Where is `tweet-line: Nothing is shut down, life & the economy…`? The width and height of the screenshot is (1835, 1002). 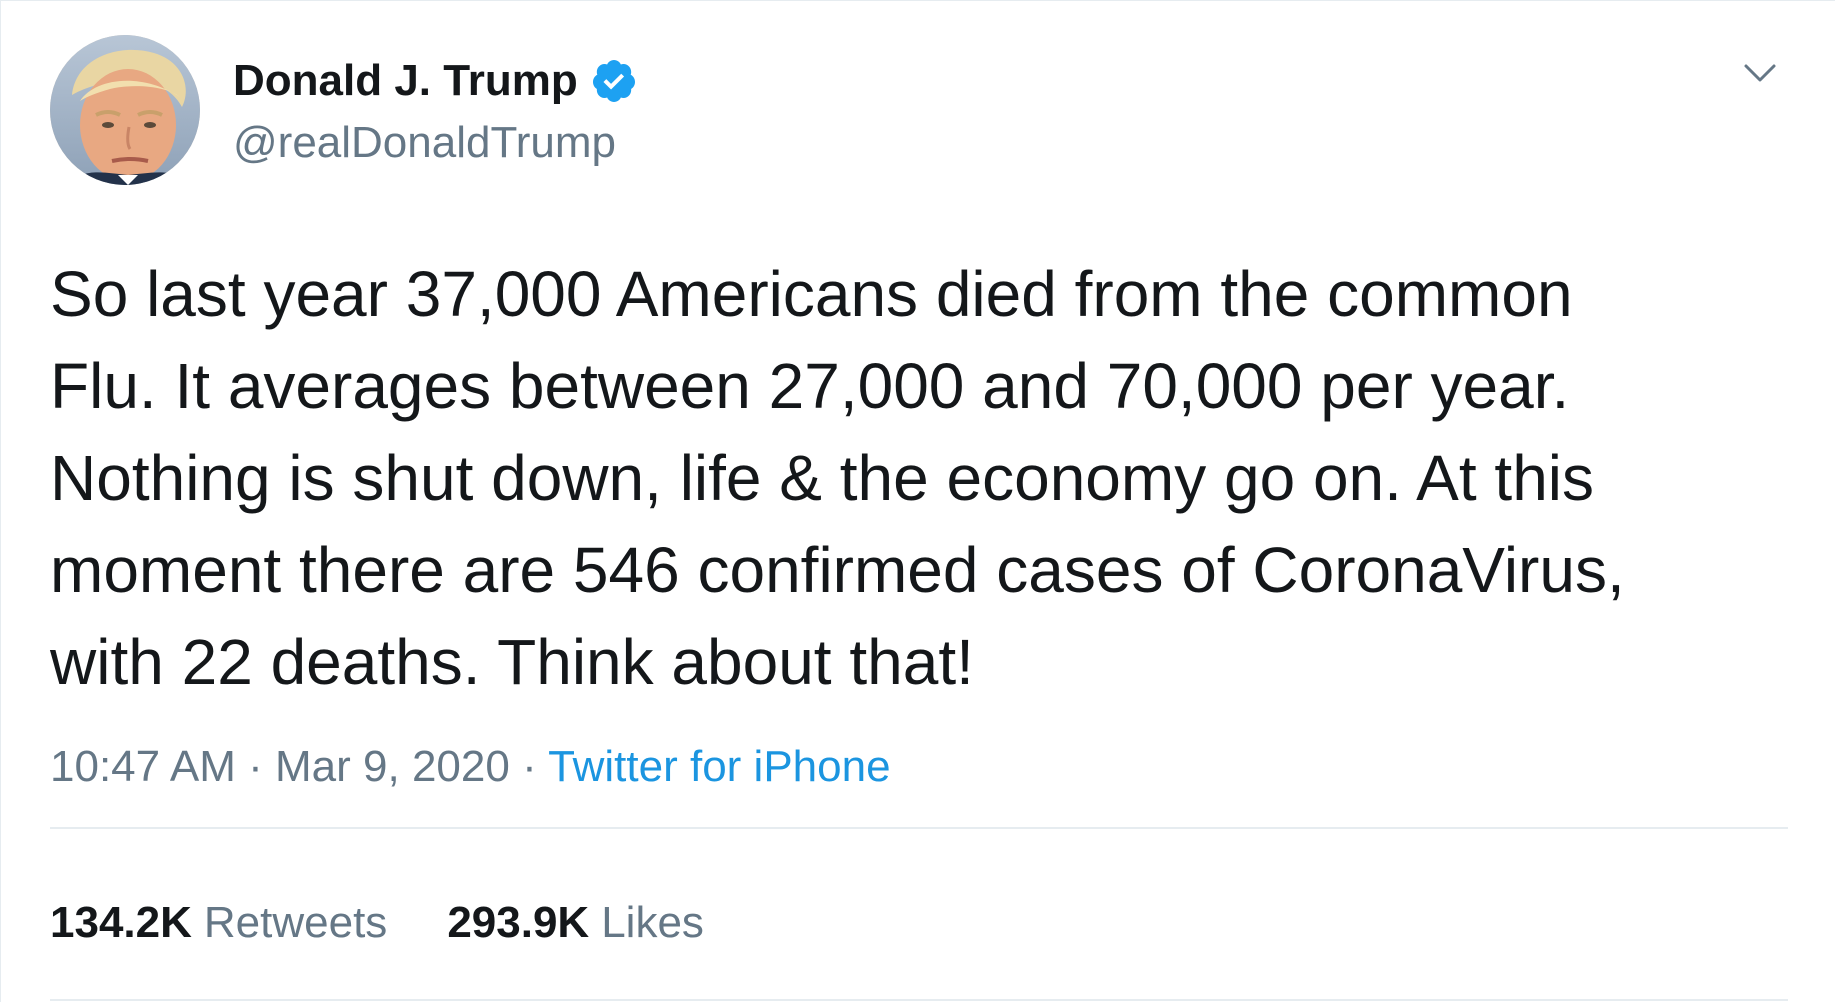 tweet-line: Nothing is shut down, life & the economy… is located at coordinates (822, 478).